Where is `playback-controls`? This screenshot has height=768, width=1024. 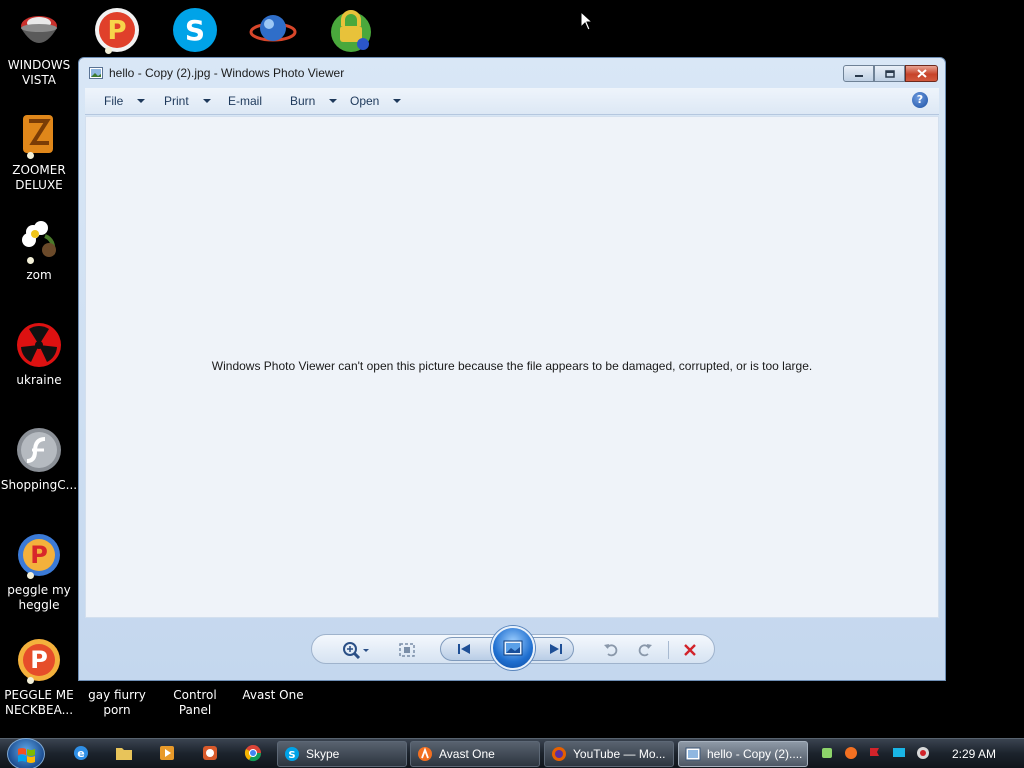
playback-controls is located at coordinates (513, 648).